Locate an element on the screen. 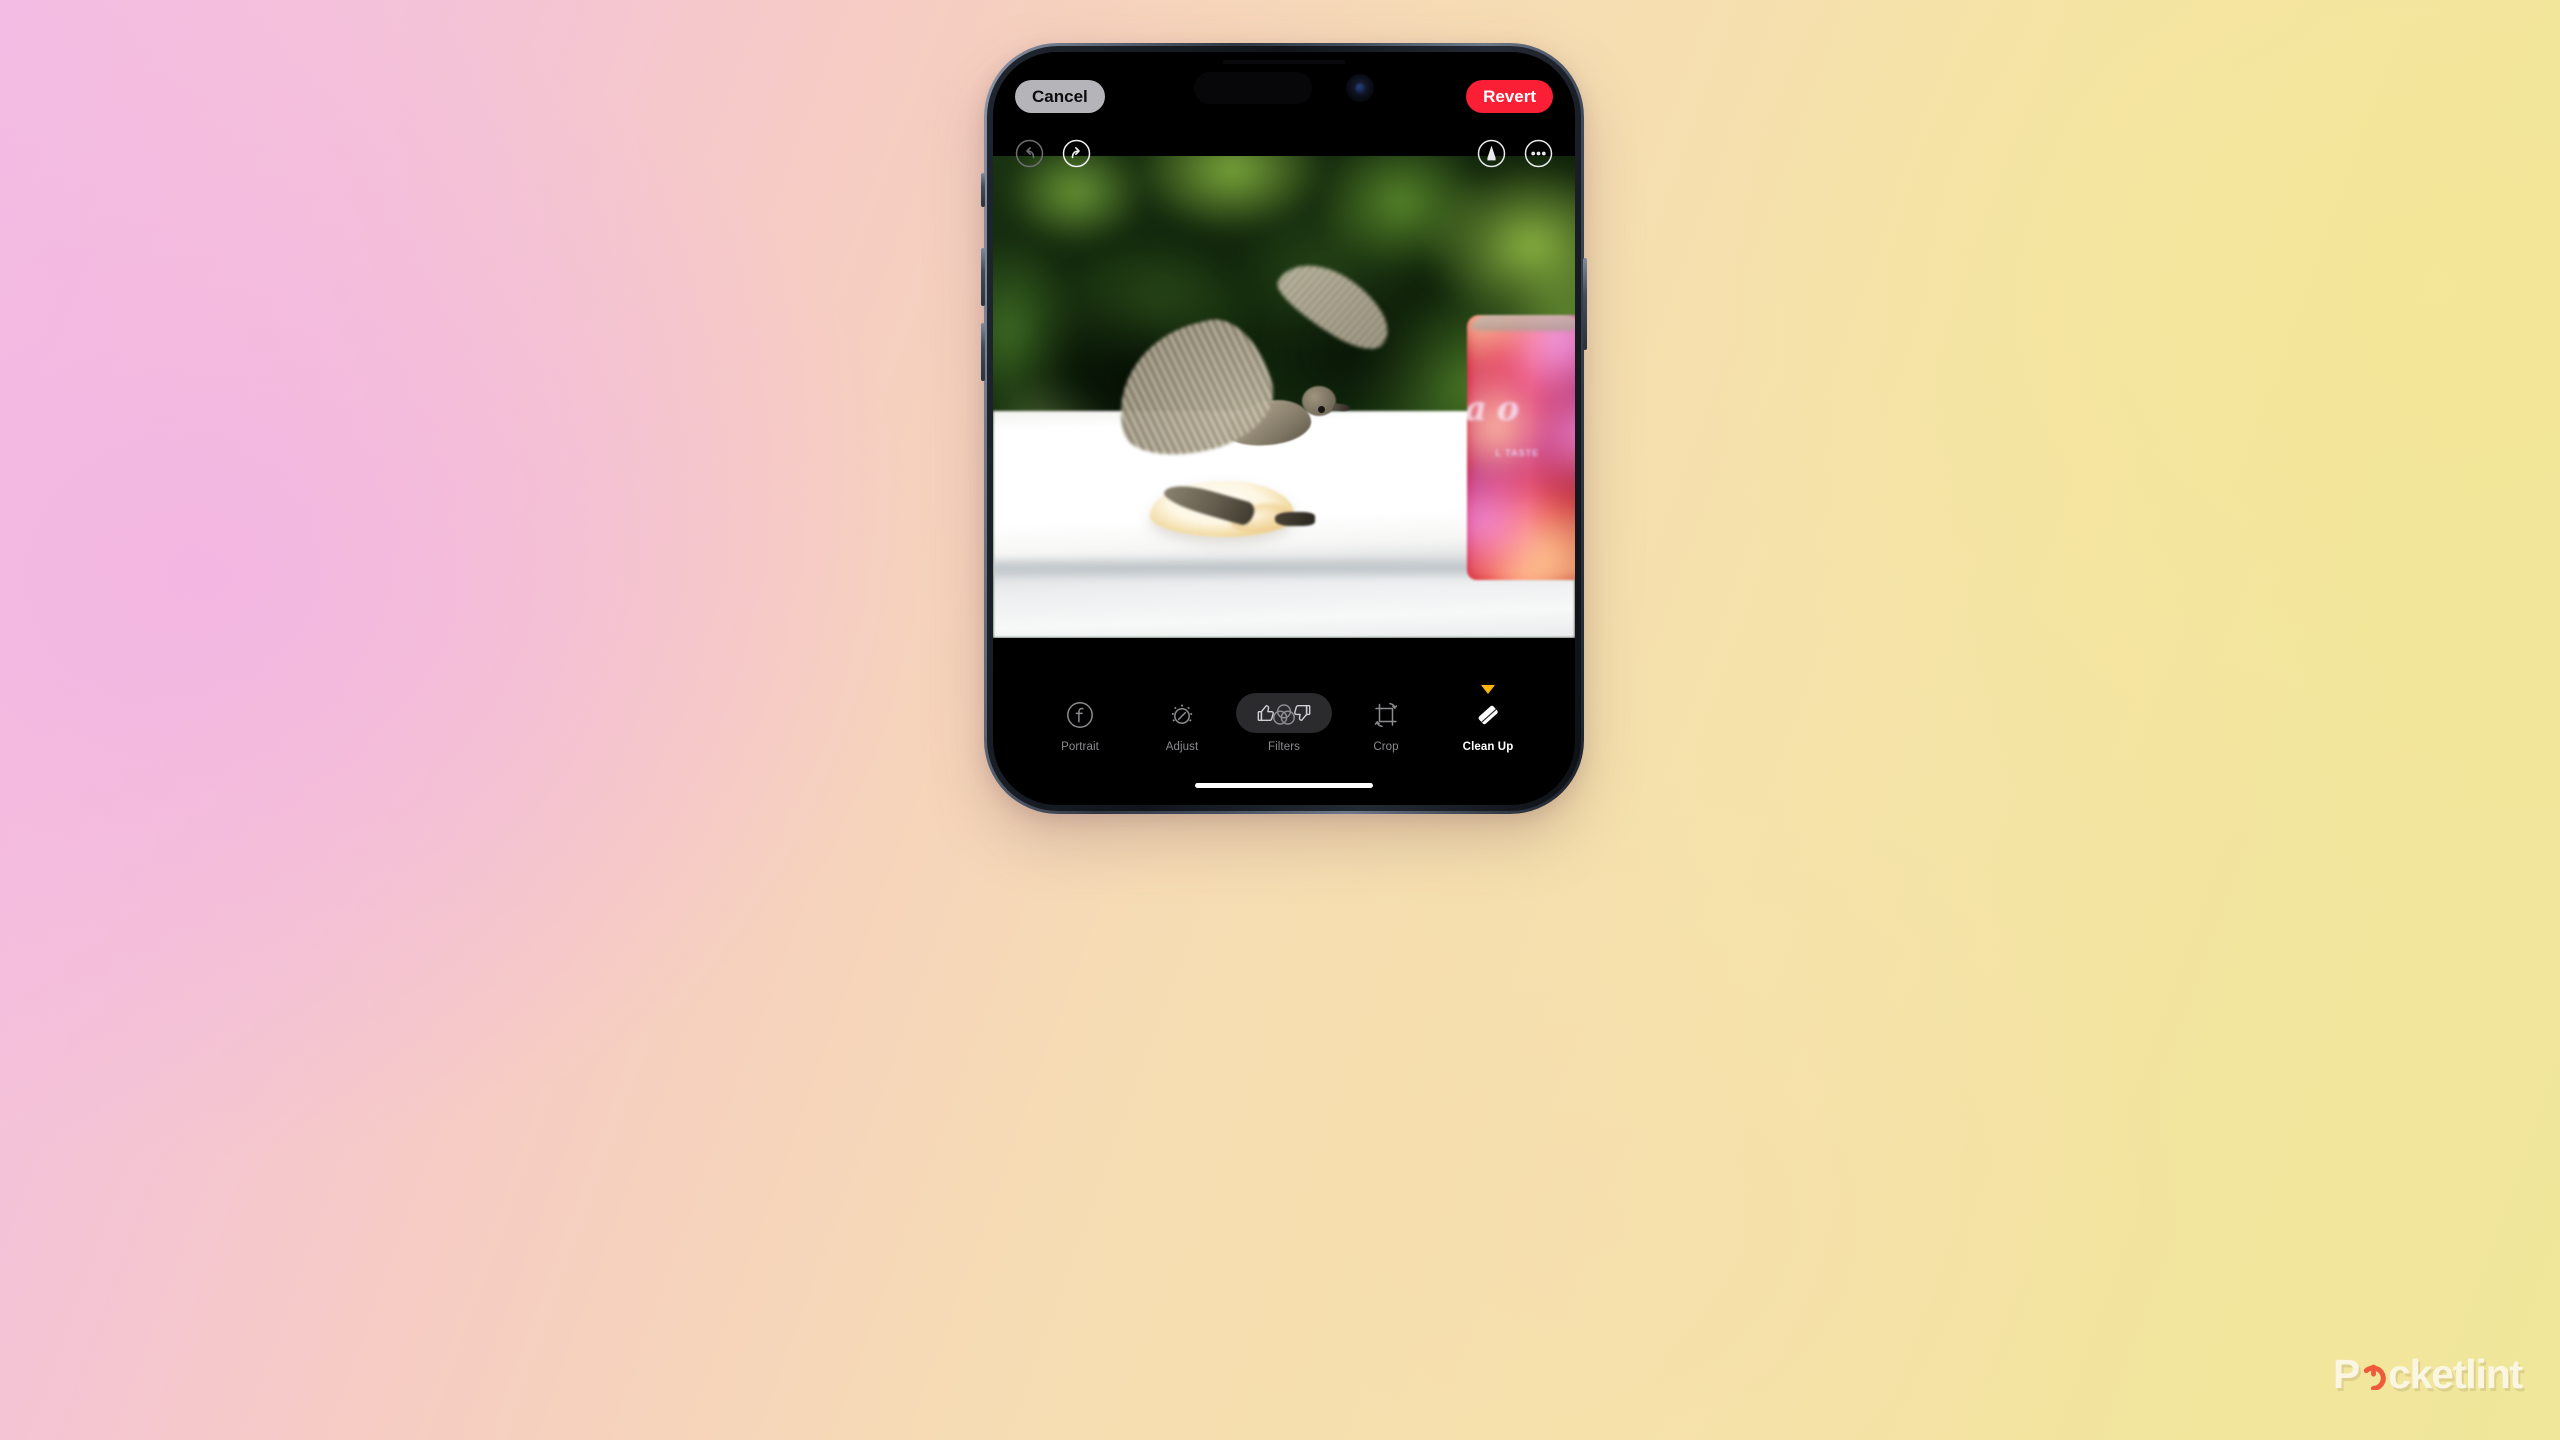  photo-canvas: ca o L TASTE is located at coordinates (1284, 397).